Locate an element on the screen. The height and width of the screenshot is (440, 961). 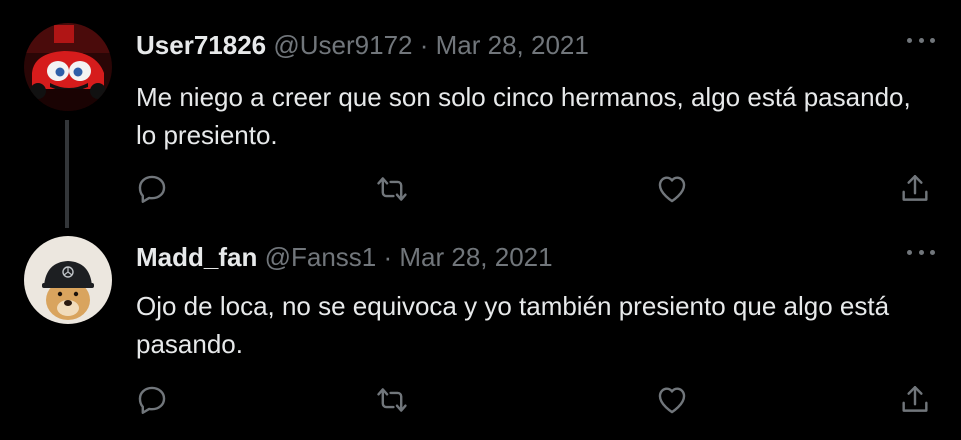
tweet-header: Madd_fan @Fanss1 · Mar 28, 2021 is located at coordinates (344, 257).